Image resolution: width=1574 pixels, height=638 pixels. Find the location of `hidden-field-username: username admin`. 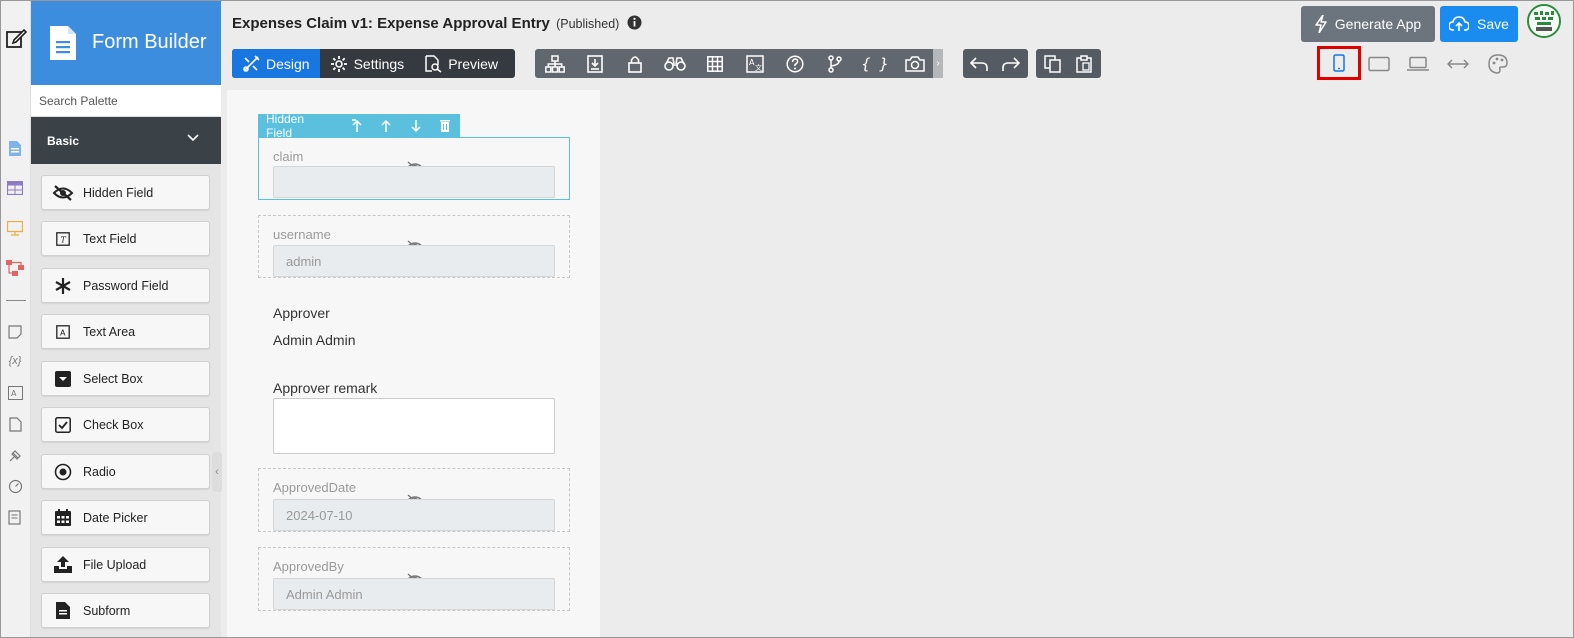

hidden-field-username: username admin is located at coordinates (414, 246).